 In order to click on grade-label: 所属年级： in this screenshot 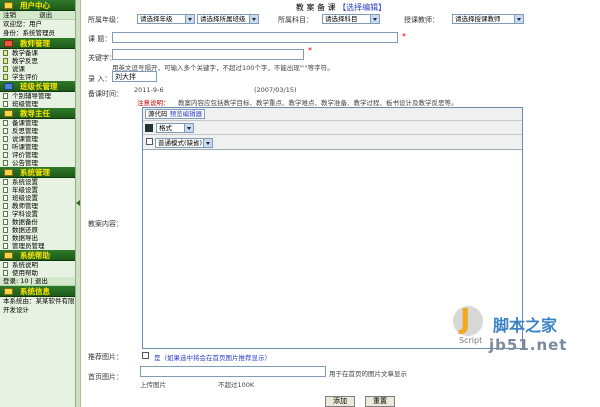, I will do `click(105, 20)`.